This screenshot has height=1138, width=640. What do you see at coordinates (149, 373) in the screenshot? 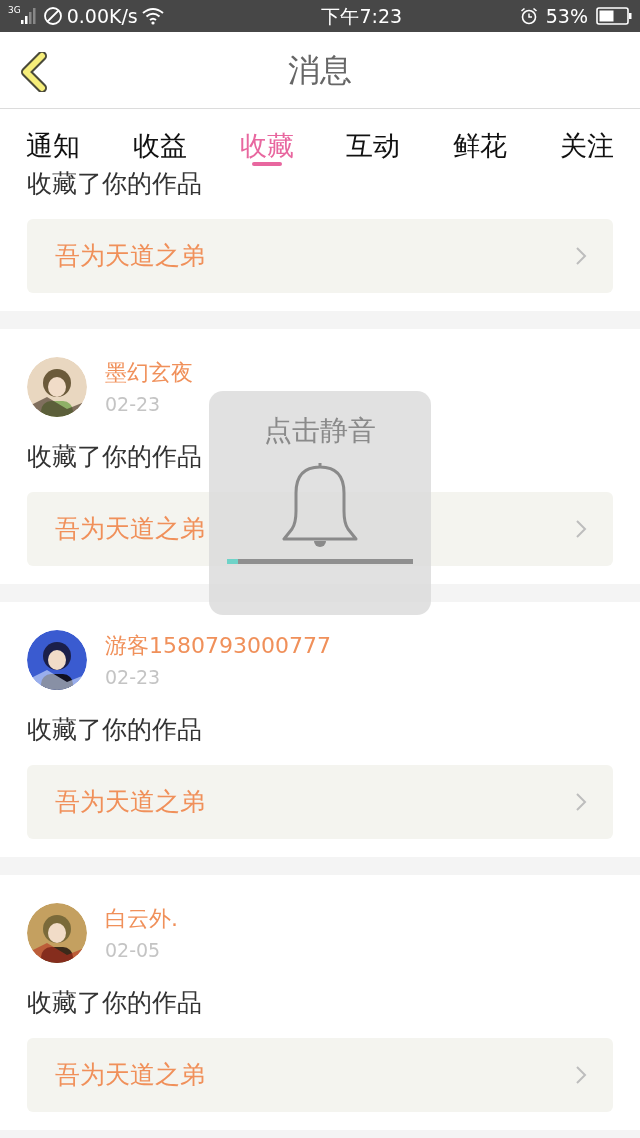
I see `user-name: 墨幻玄夜` at bounding box center [149, 373].